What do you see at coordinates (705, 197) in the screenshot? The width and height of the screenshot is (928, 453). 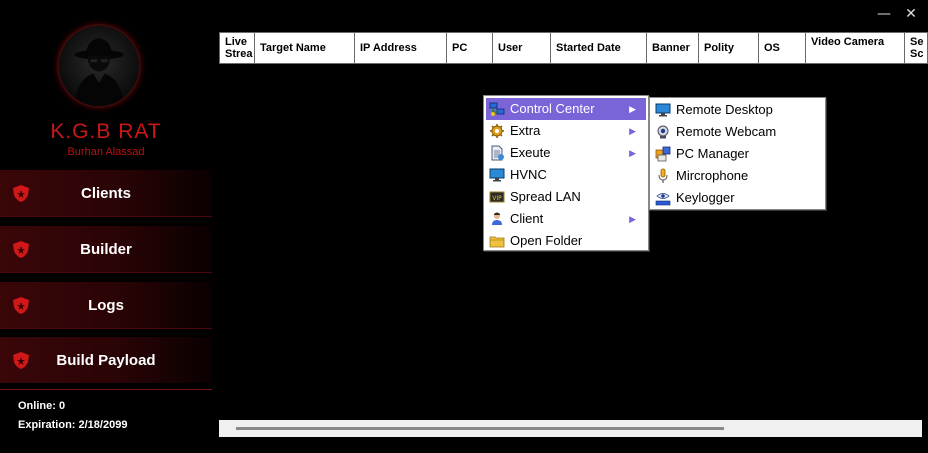 I see `menu-item-label: Keylogger` at bounding box center [705, 197].